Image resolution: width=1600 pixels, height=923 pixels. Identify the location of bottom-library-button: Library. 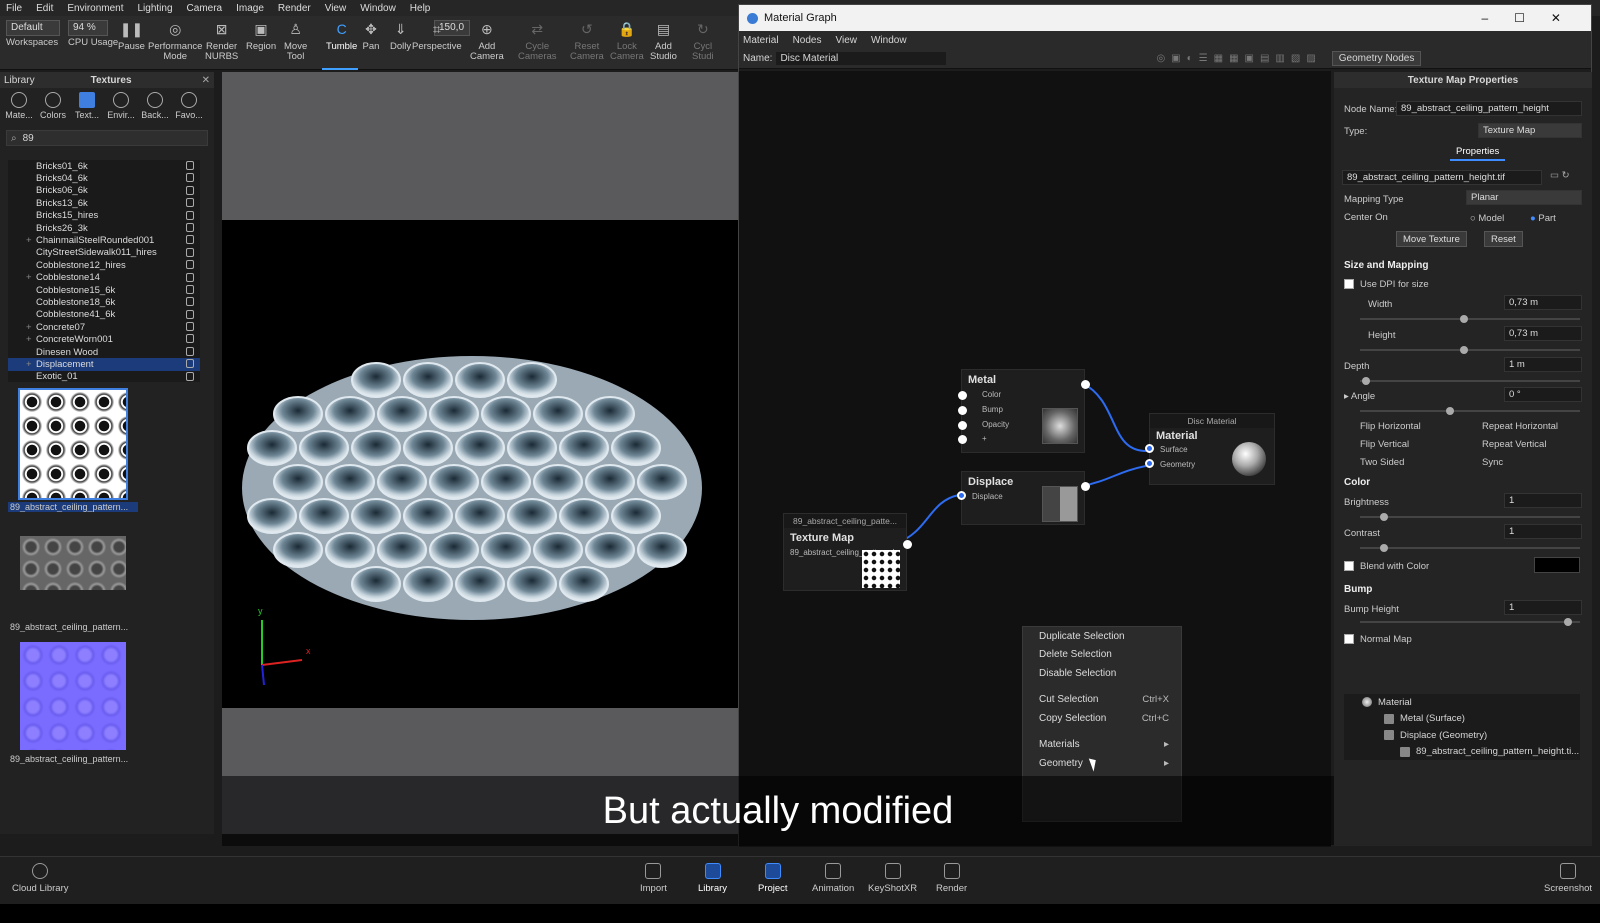
(712, 878).